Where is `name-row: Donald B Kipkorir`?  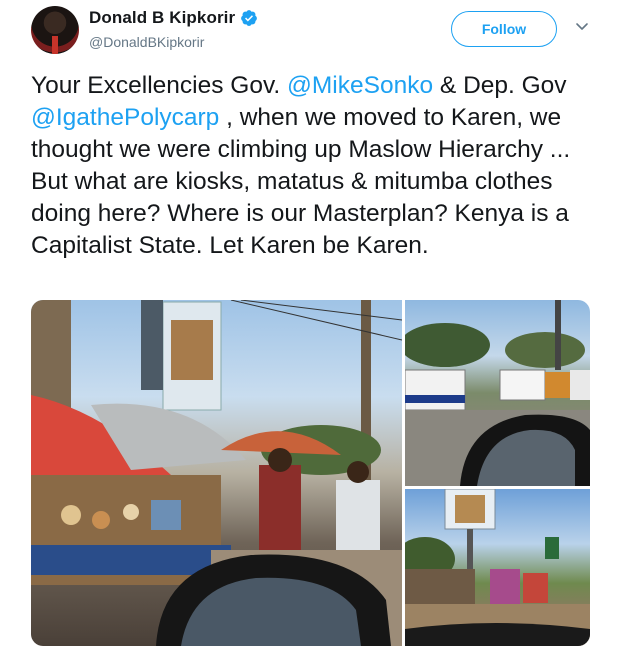 name-row: Donald B Kipkorir is located at coordinates (173, 18).